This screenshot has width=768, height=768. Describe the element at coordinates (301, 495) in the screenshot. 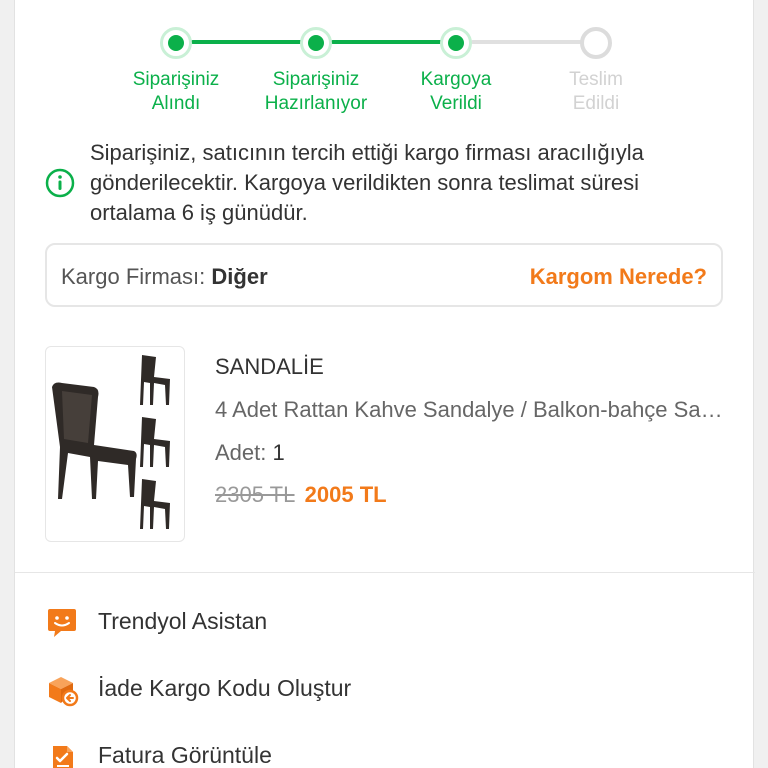

I see `product-price: 2305 TL 2005 TL` at that location.